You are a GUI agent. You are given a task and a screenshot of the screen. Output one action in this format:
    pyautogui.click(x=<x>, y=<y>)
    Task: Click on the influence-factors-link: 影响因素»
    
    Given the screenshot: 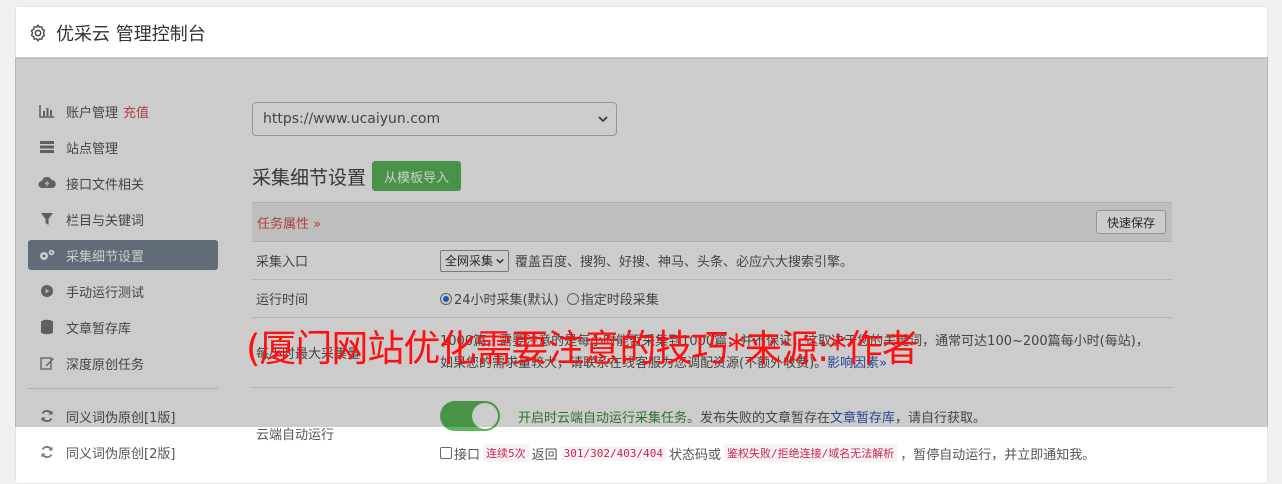 What is the action you would take?
    pyautogui.click(x=857, y=363)
    